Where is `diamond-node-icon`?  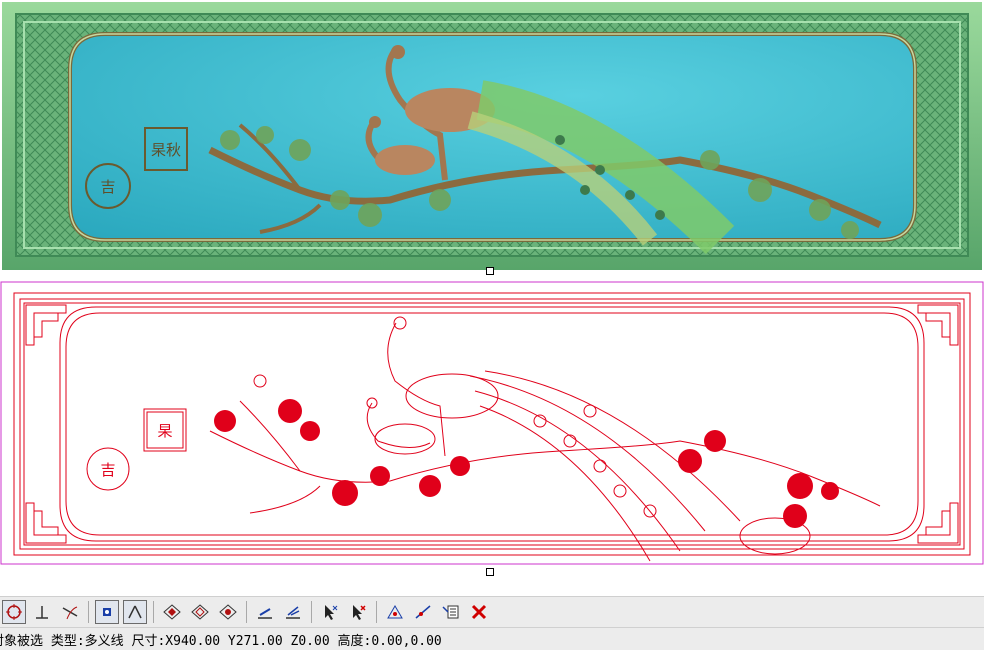 diamond-node-icon is located at coordinates (172, 612).